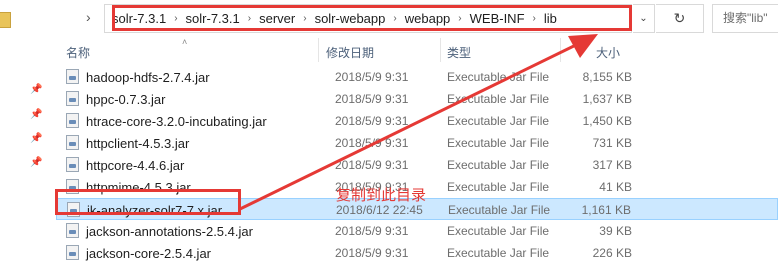 Image resolution: width=778 pixels, height=264 pixels. What do you see at coordinates (607, 121) in the screenshot?
I see `file-size: 1,450 KB` at bounding box center [607, 121].